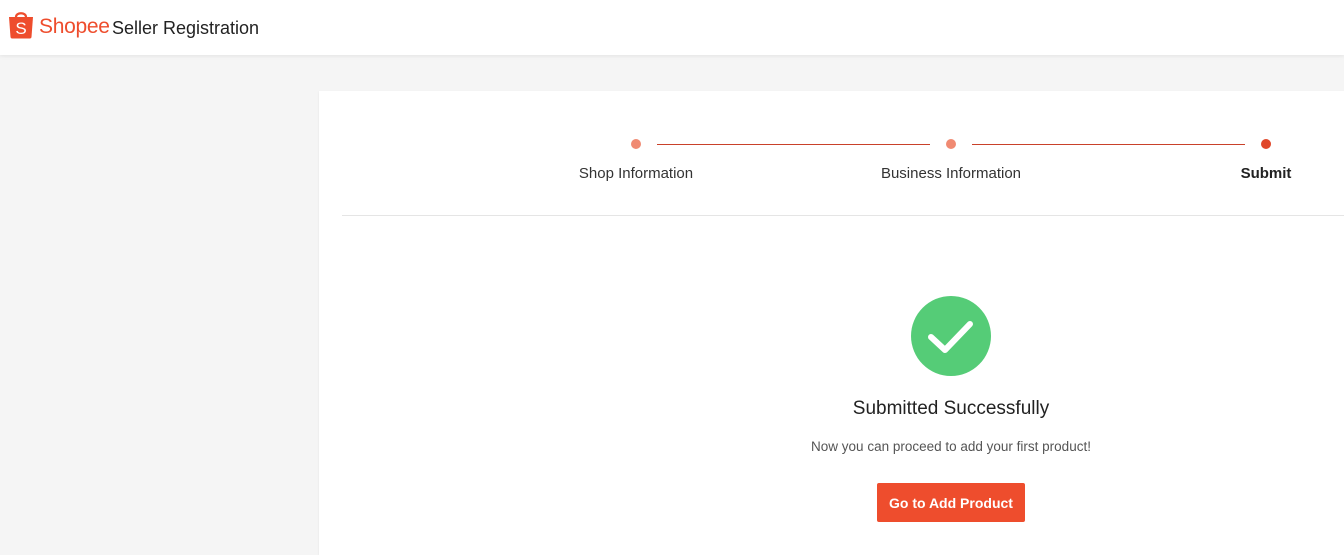 This screenshot has width=1344, height=555. Describe the element at coordinates (74, 27) in the screenshot. I see `brand-name: Shopee` at that location.